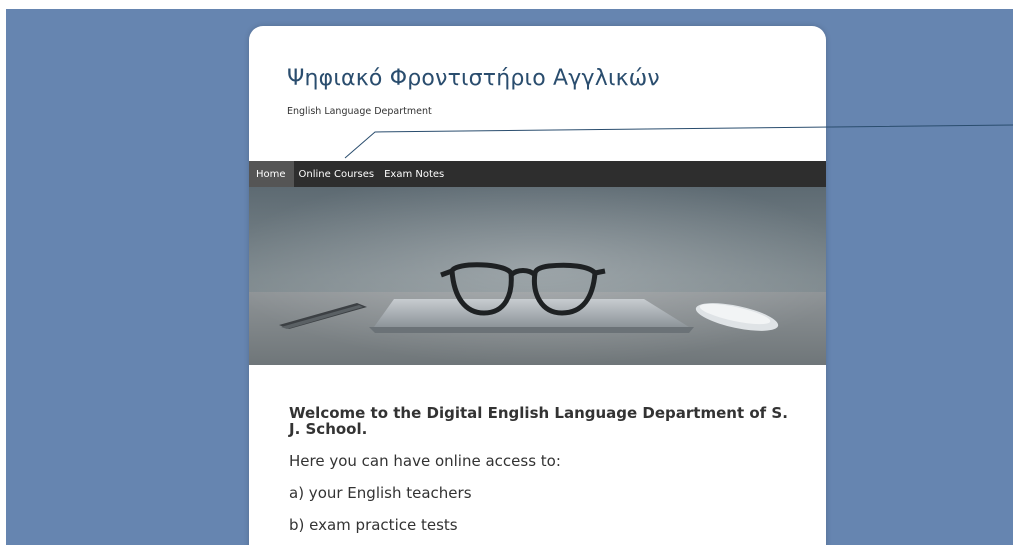 The image size is (1013, 545). I want to click on site-subtitle: English Language Department, so click(359, 111).